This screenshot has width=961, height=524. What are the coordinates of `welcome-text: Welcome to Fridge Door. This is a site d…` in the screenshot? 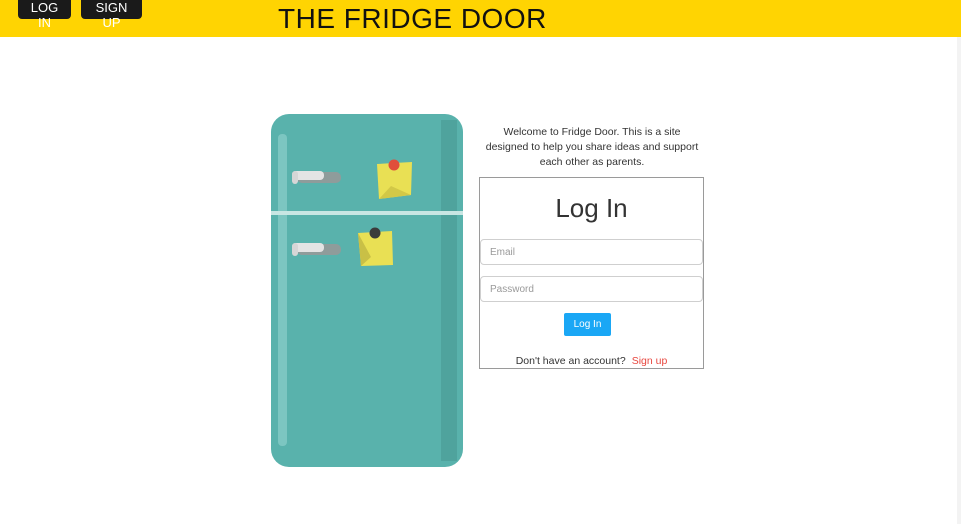 It's located at (592, 147).